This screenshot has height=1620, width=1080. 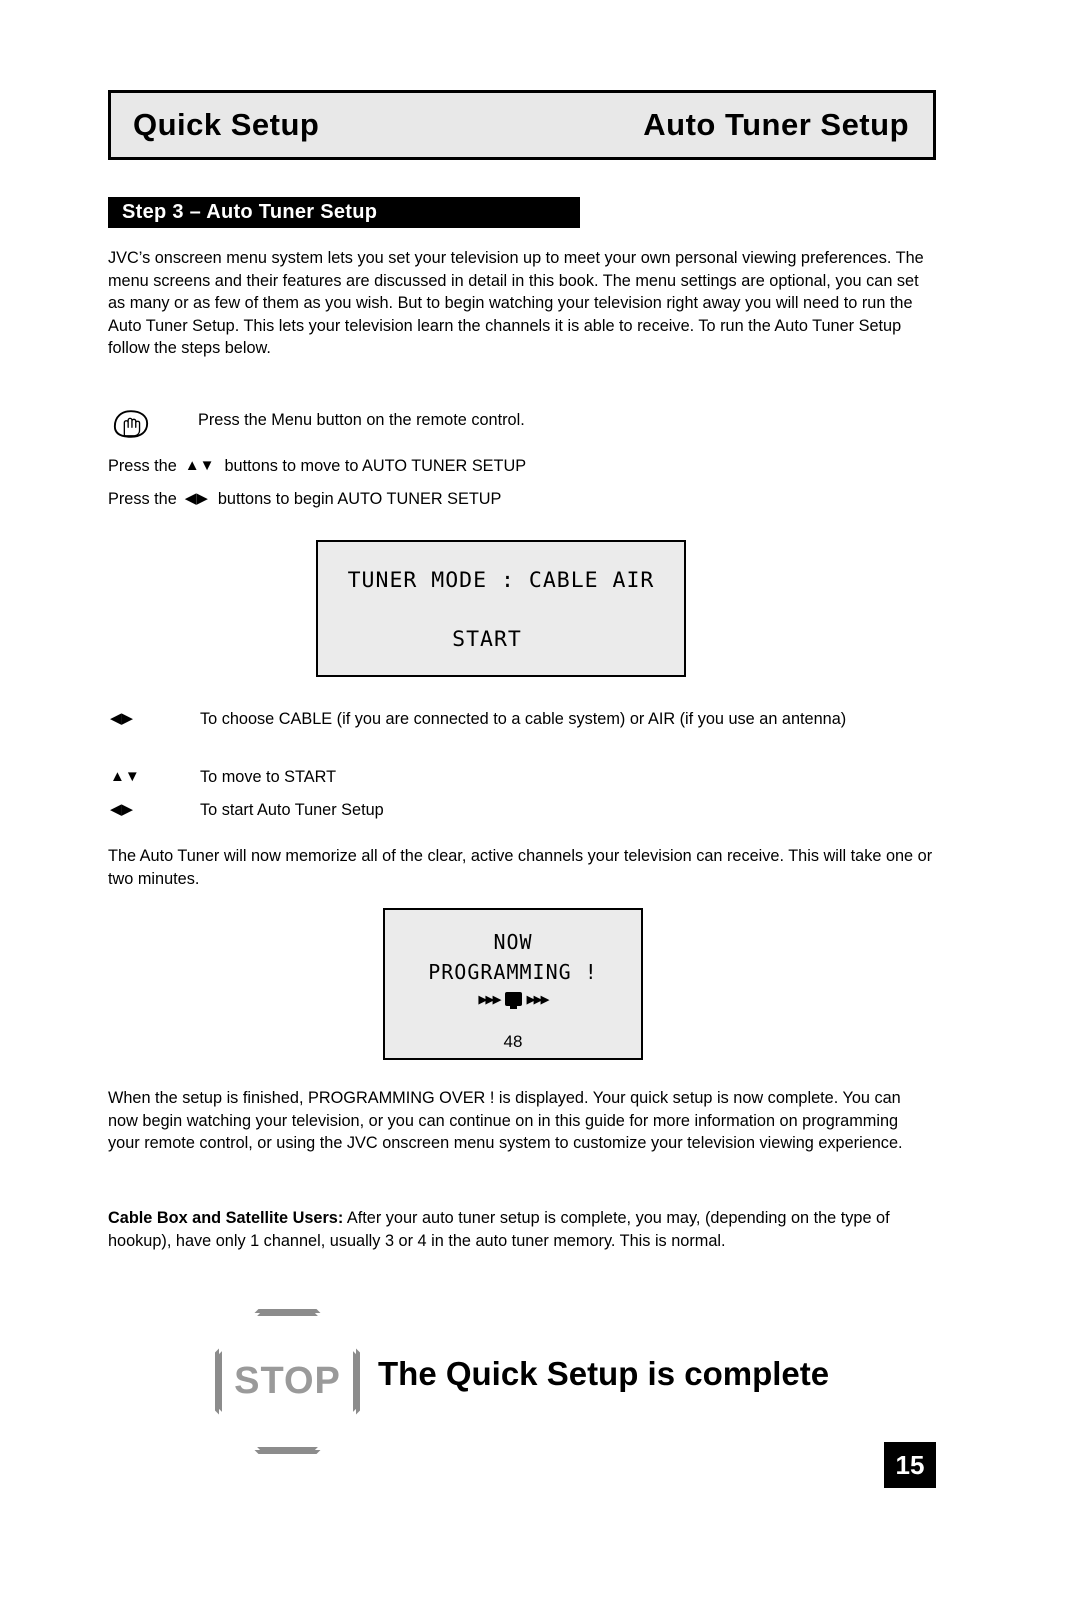 What do you see at coordinates (142, 499) in the screenshot?
I see `press-leftright-prefix: Press the` at bounding box center [142, 499].